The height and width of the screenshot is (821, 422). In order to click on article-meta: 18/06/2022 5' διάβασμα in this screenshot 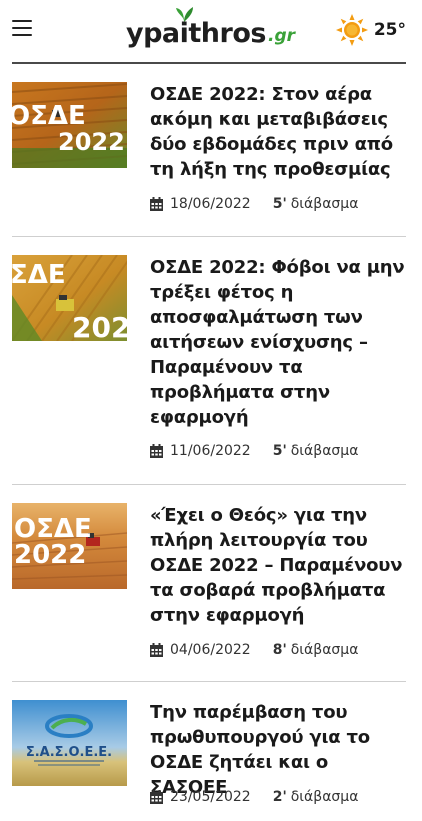, I will do `click(254, 204)`.